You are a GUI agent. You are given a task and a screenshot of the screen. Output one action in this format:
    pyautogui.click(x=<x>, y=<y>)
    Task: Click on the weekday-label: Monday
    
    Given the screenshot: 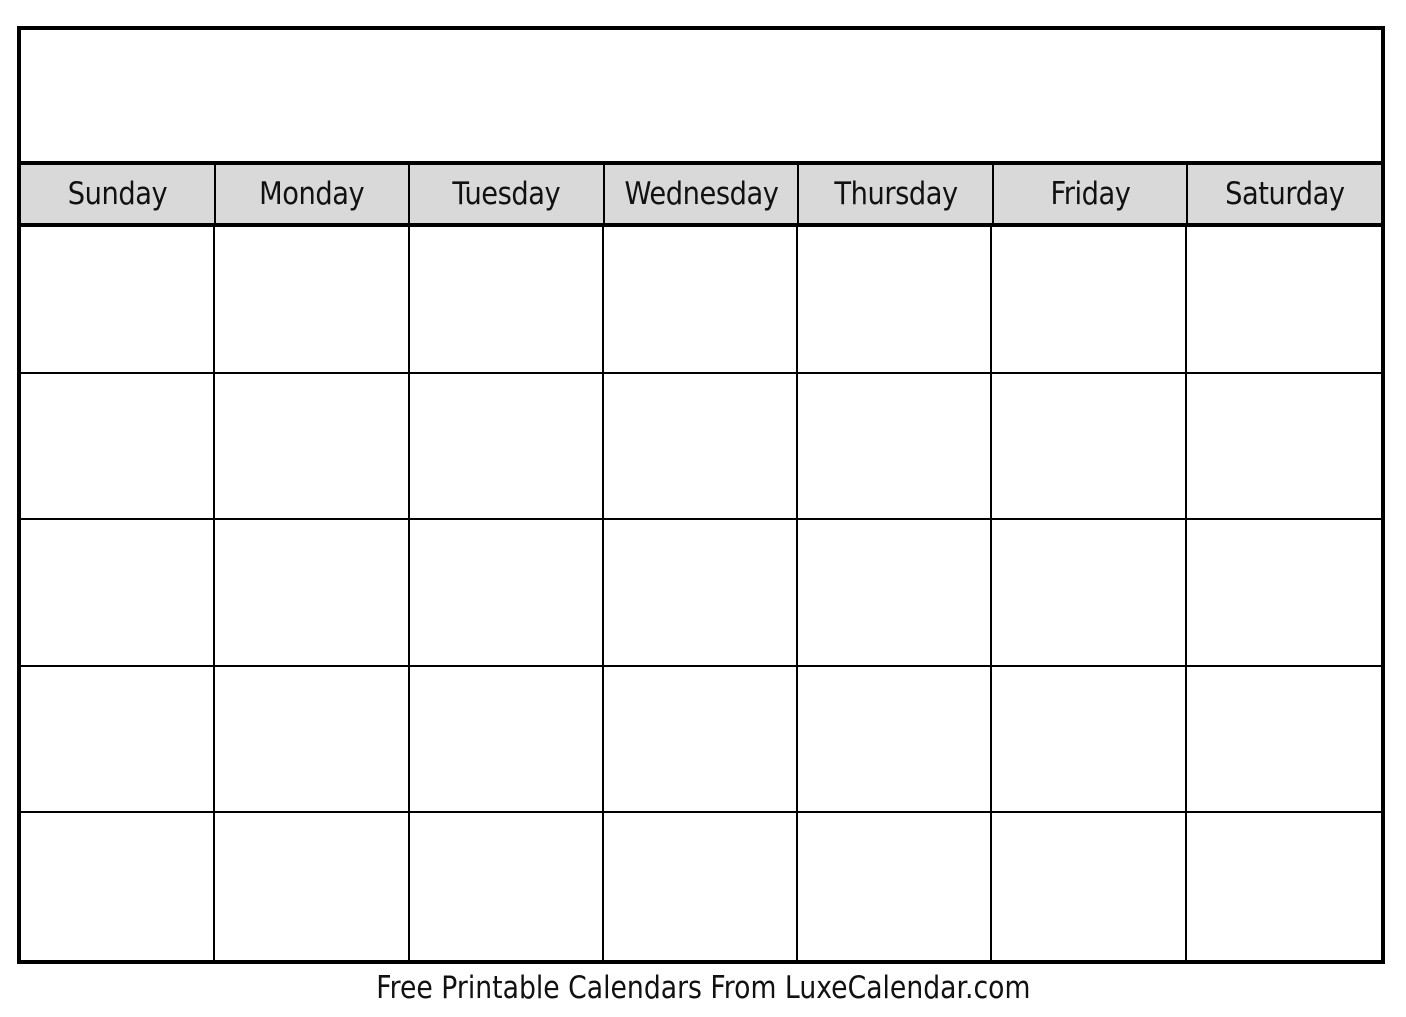 What is the action you would take?
    pyautogui.click(x=312, y=194)
    